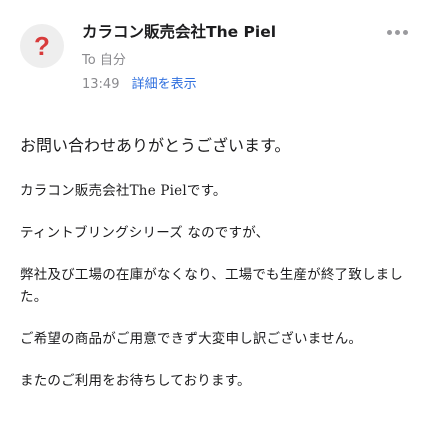 The width and height of the screenshot is (430, 430). What do you see at coordinates (101, 84) in the screenshot?
I see `received-time: 13:49` at bounding box center [101, 84].